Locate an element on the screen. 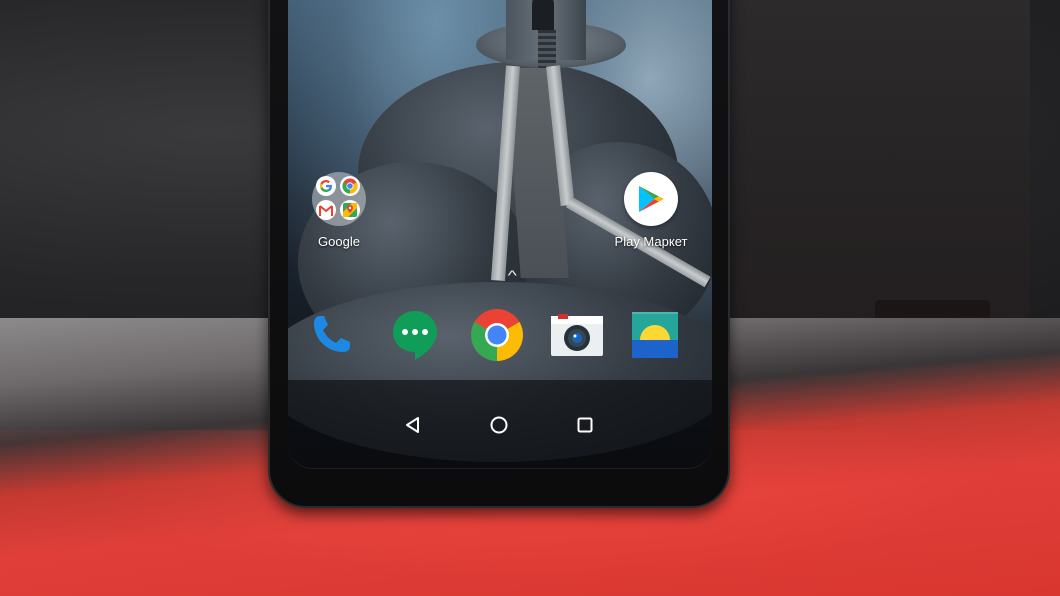 This screenshot has height=596, width=1060. phone-icon is located at coordinates (332, 334).